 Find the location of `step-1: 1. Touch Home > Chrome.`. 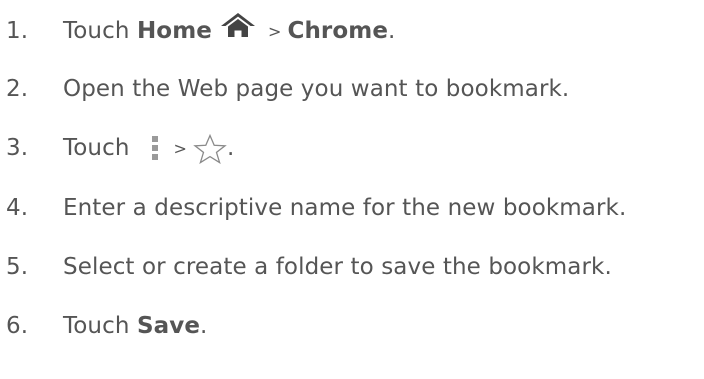

step-1: 1. Touch Home > Chrome. is located at coordinates (197, 31).